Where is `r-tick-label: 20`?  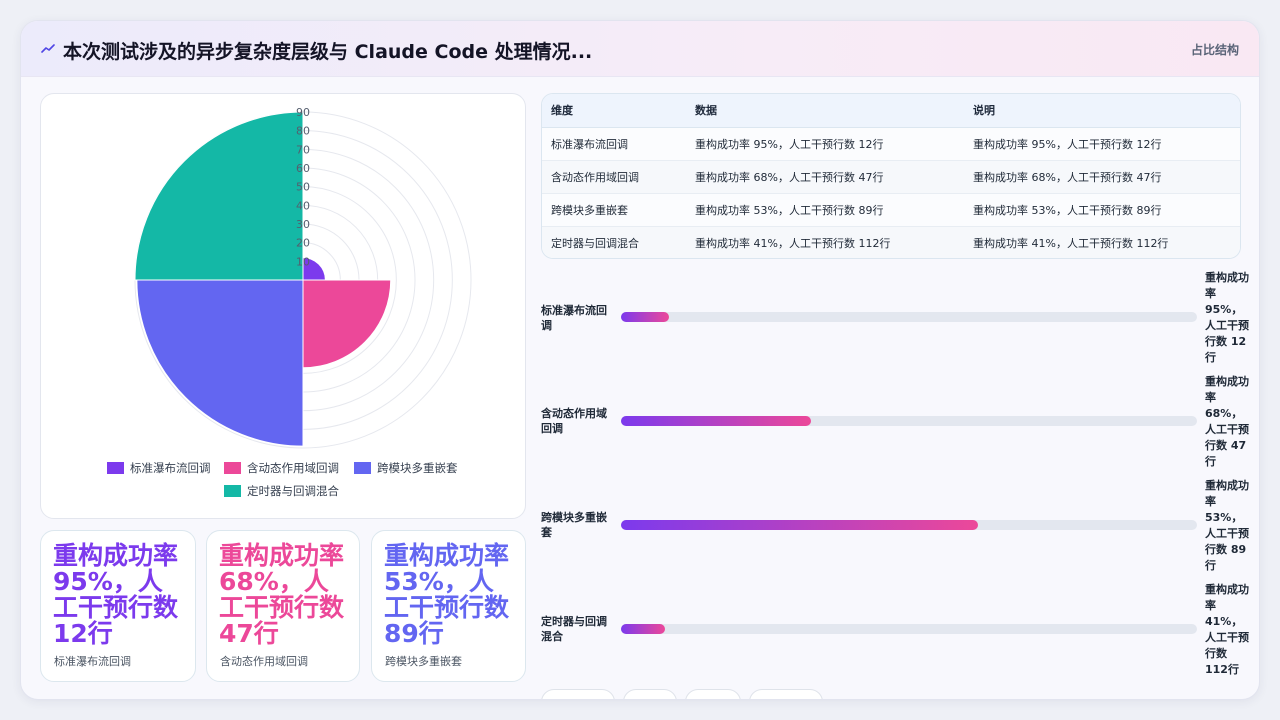 r-tick-label: 20 is located at coordinates (303, 243).